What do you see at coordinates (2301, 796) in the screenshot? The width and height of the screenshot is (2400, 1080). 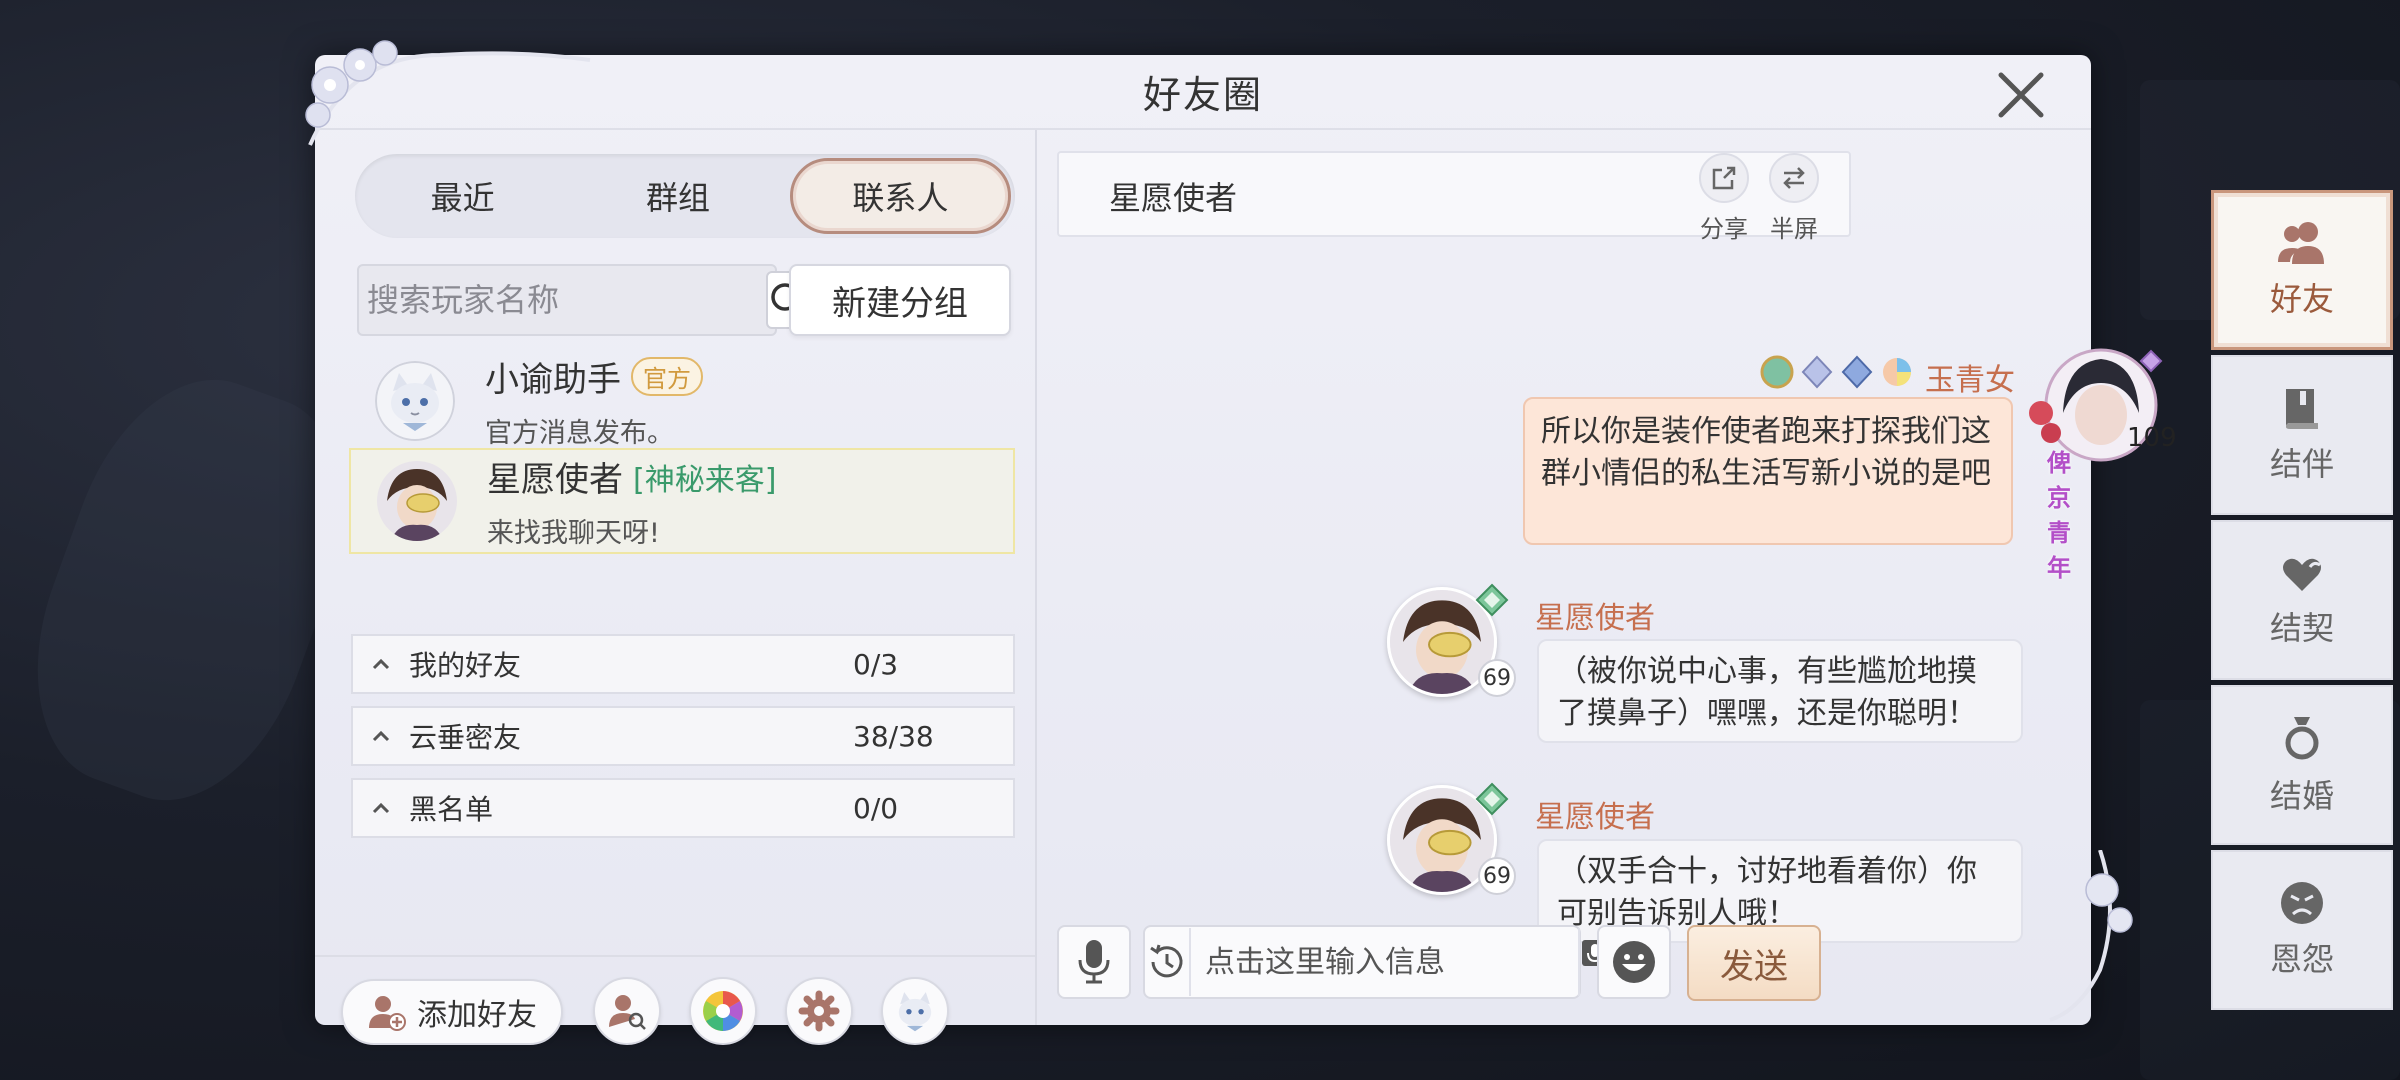 I see `nav-label: 结婚` at bounding box center [2301, 796].